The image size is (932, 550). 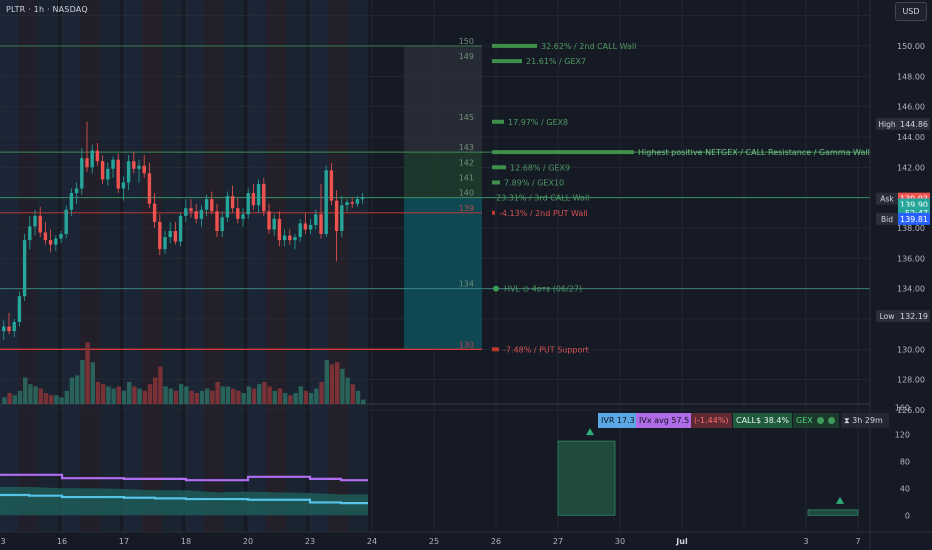 I want to click on currency-button: USD, so click(x=911, y=11).